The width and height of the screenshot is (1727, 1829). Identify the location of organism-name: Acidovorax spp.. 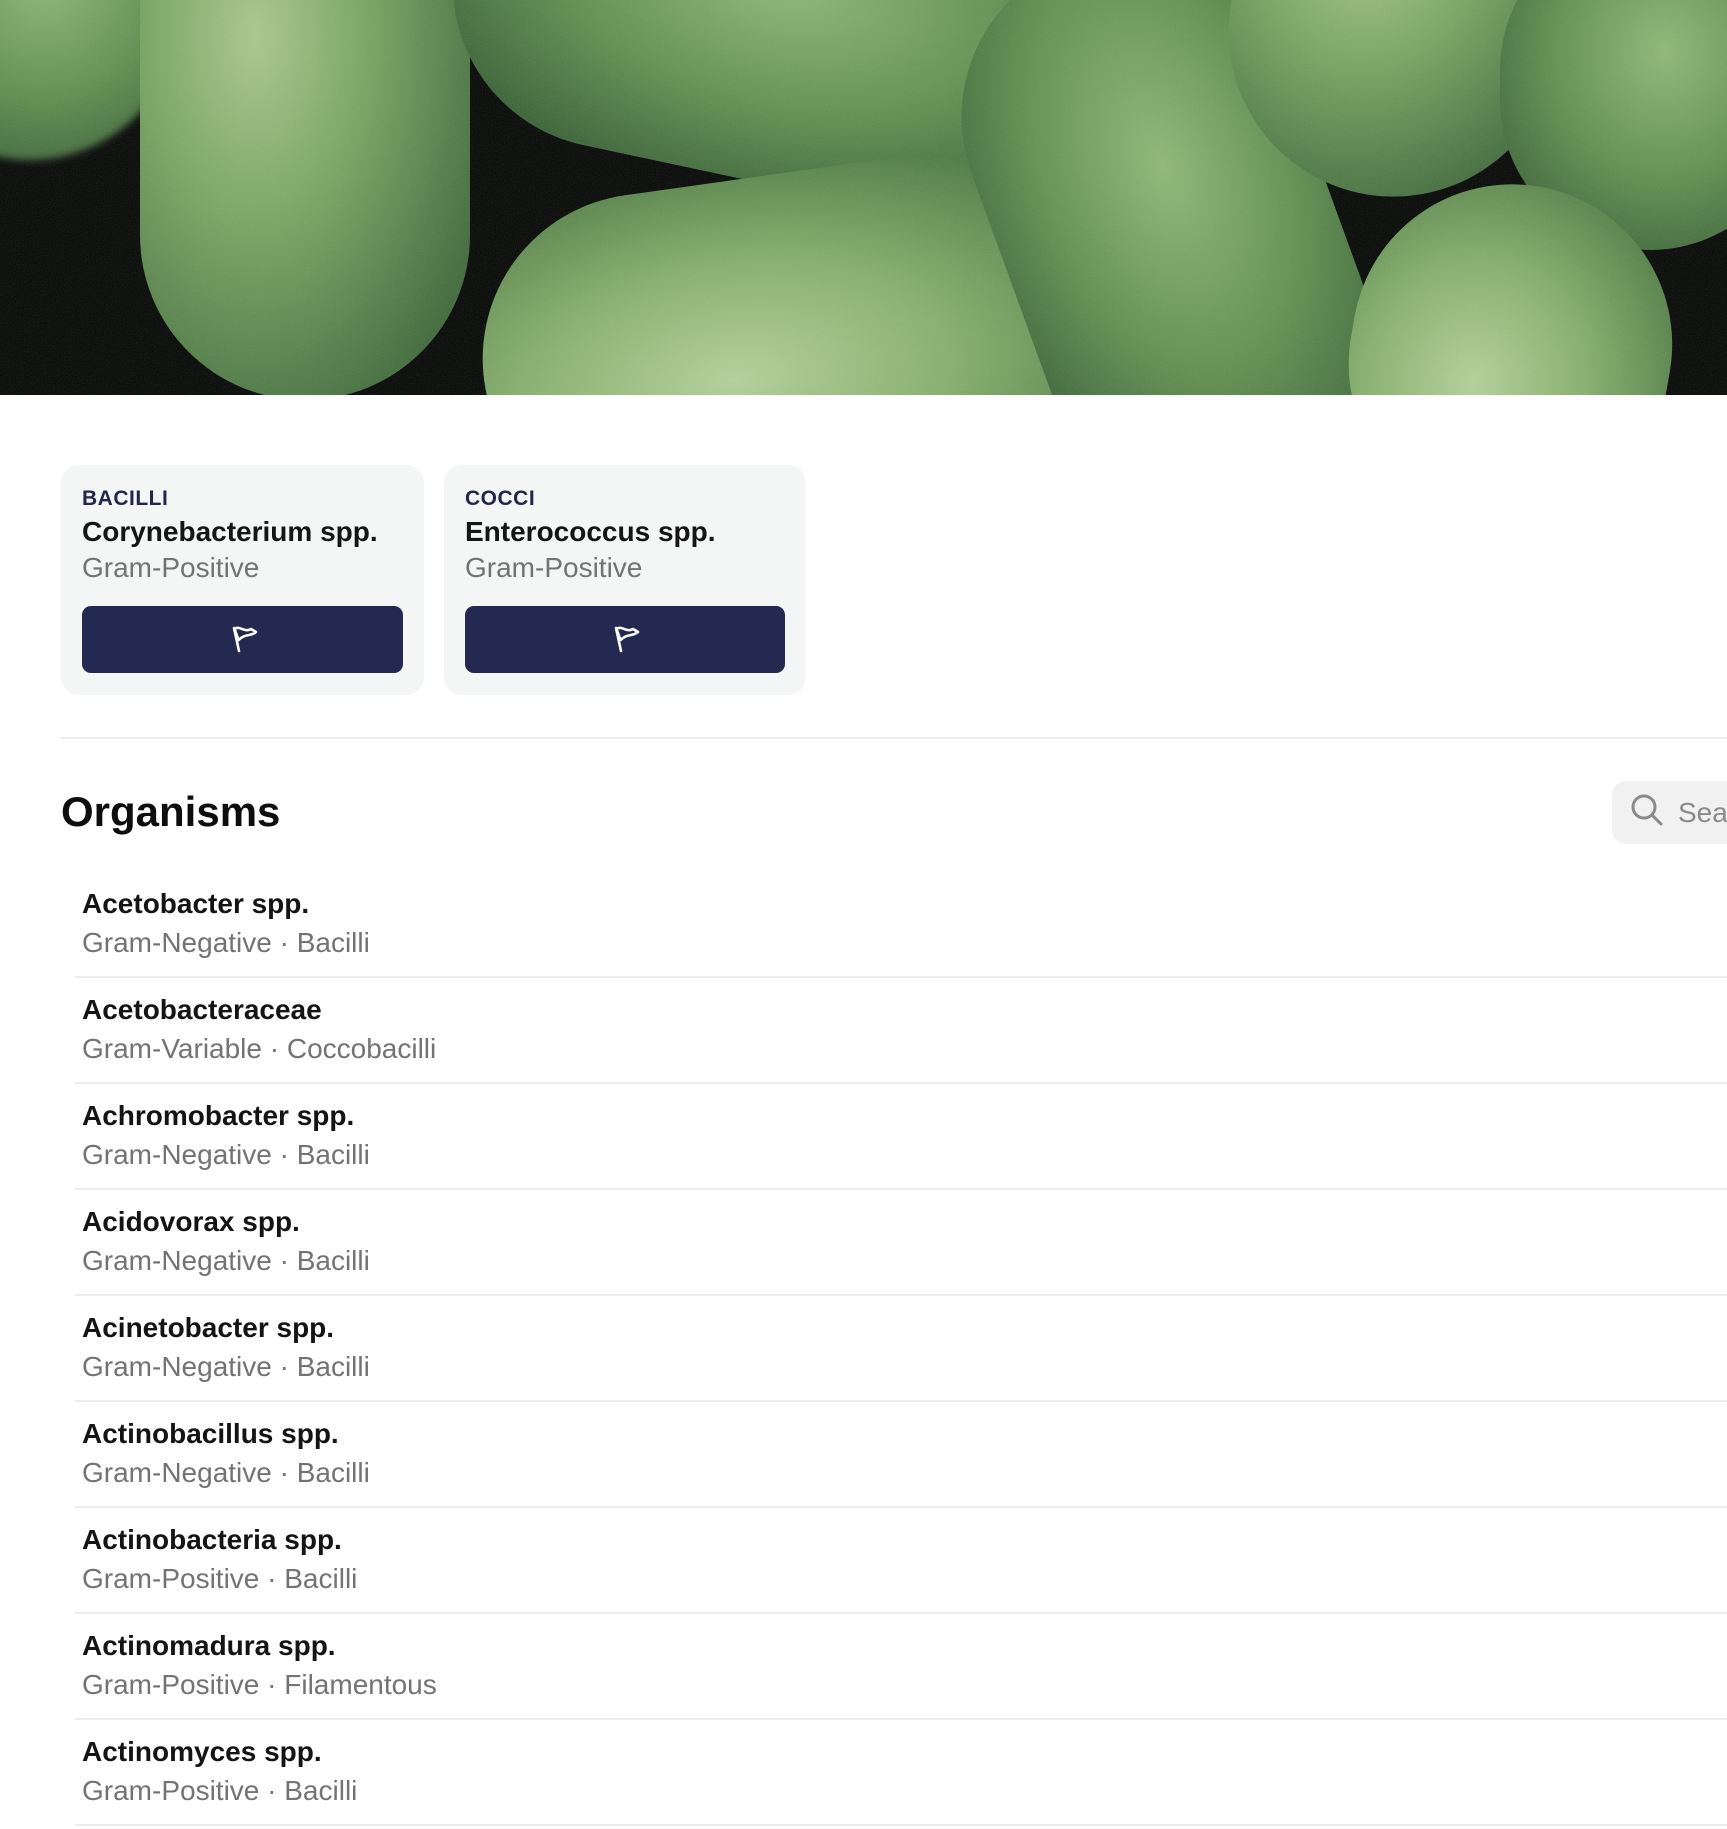
(191, 1221).